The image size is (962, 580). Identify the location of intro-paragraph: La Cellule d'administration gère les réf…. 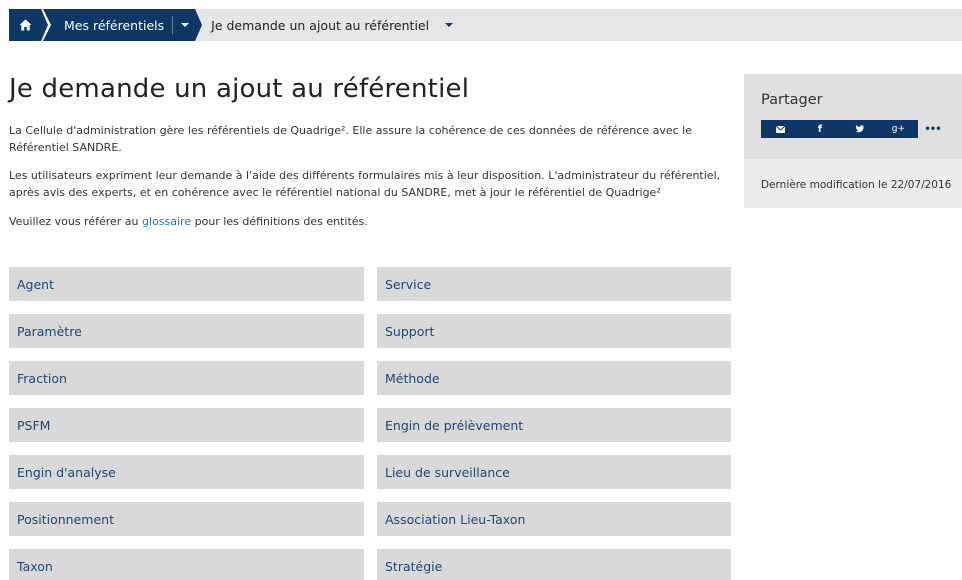
(350, 139).